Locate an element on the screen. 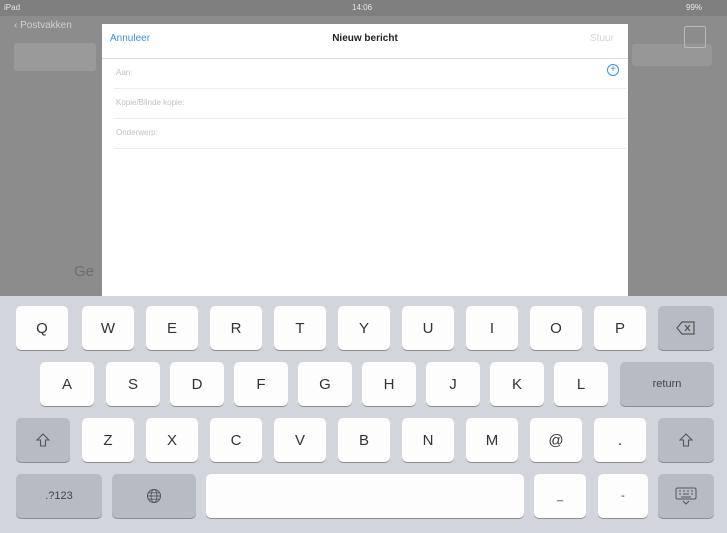 The width and height of the screenshot is (727, 533). dismiss-keyboard-key is located at coordinates (686, 496).